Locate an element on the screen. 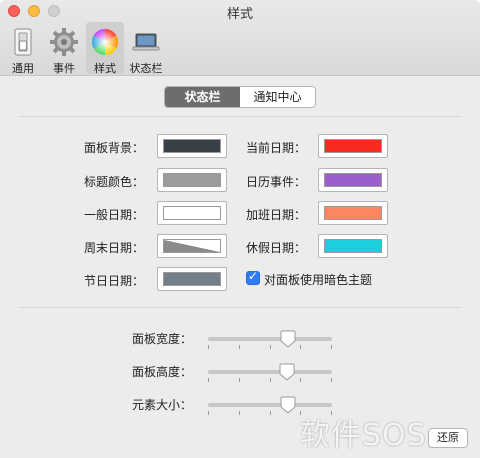 This screenshot has height=458, width=480. calendar-event-color-well is located at coordinates (353, 180).